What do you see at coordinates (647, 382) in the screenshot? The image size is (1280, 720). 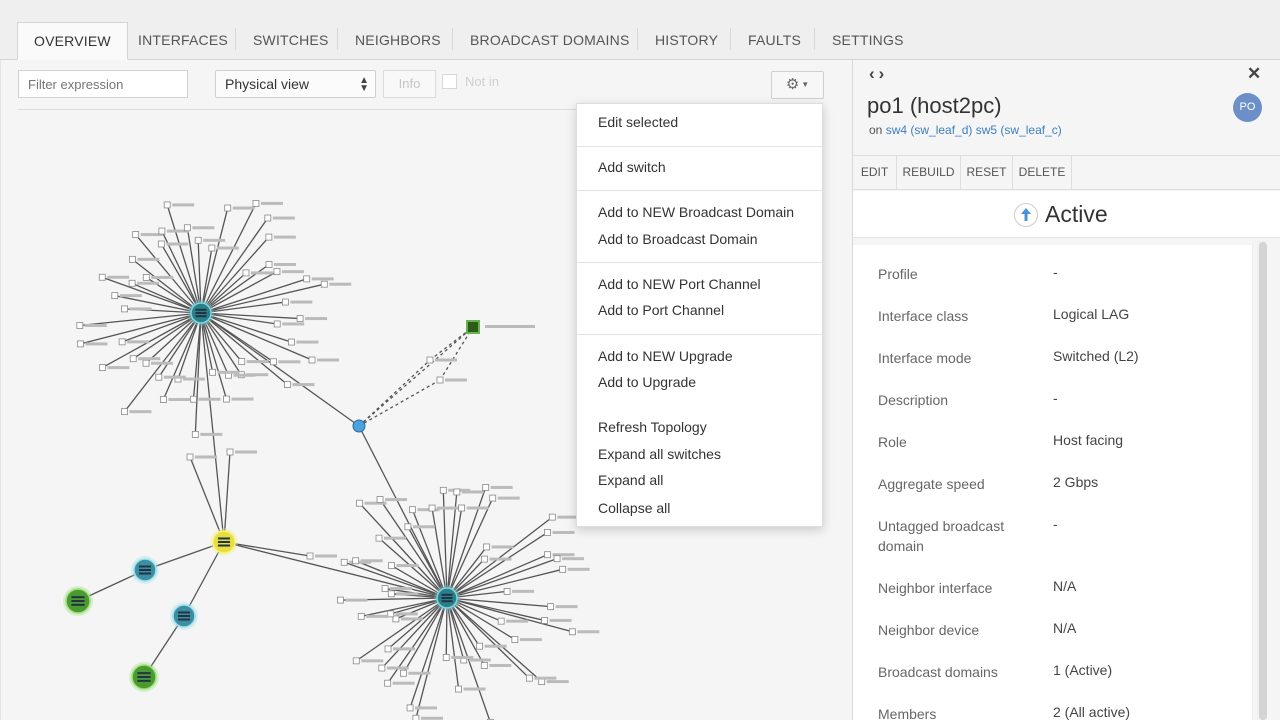 I see `menu-add-upgrade: Add to Upgrade` at bounding box center [647, 382].